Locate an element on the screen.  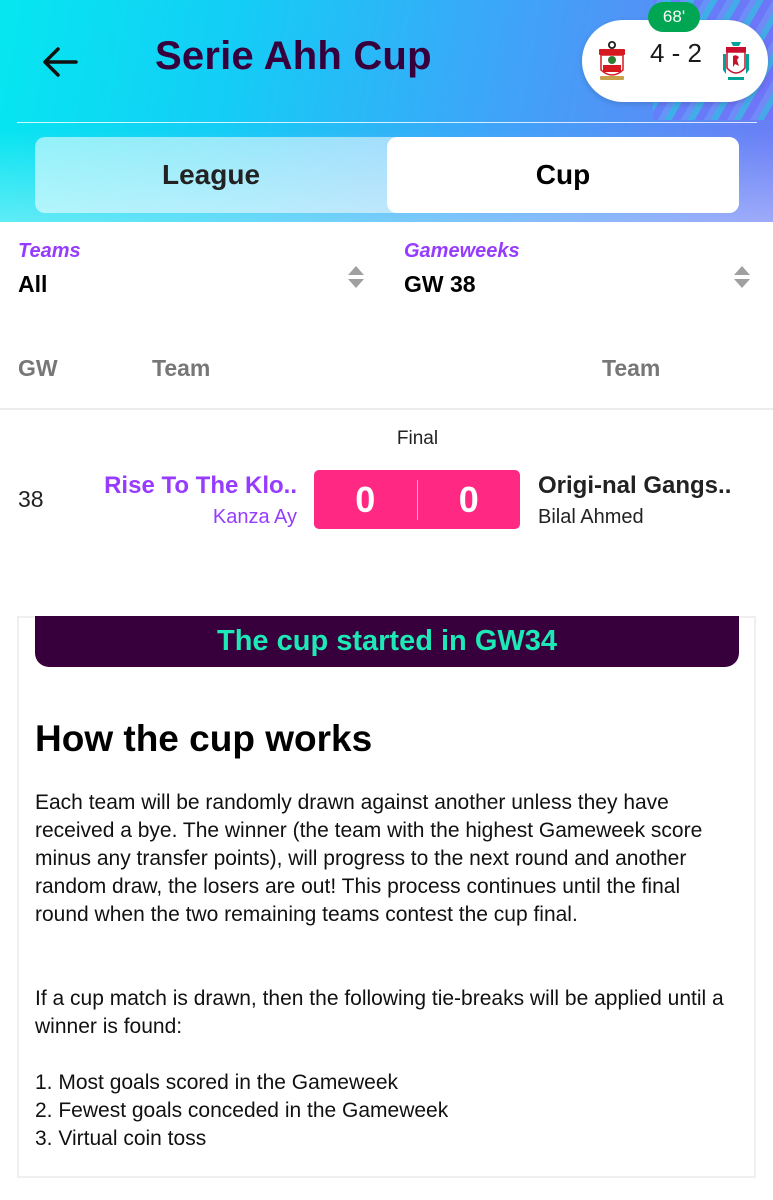
away-score: 0 is located at coordinates (468, 499).